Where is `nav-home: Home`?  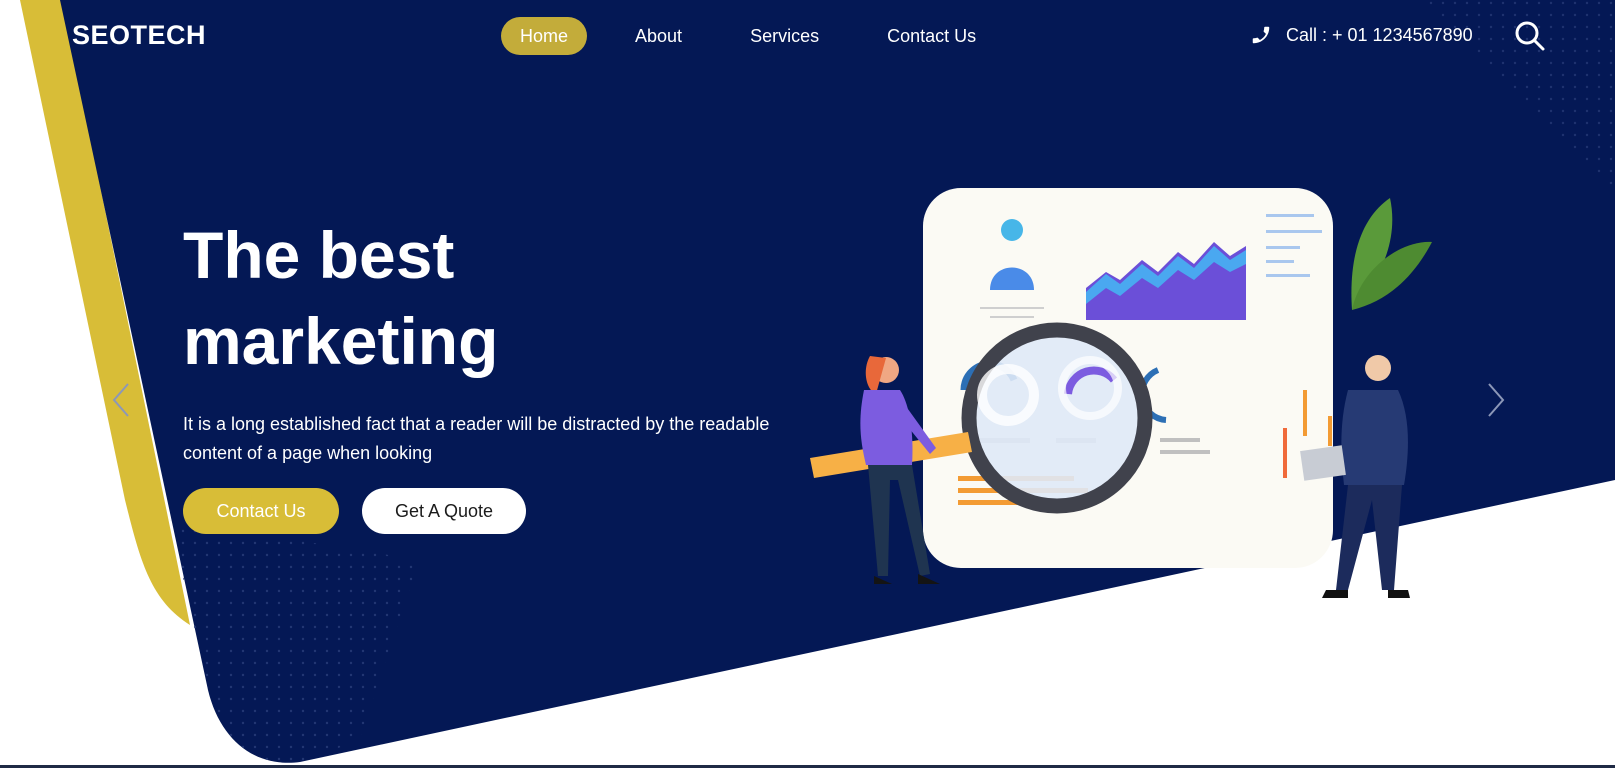 nav-home: Home is located at coordinates (544, 36).